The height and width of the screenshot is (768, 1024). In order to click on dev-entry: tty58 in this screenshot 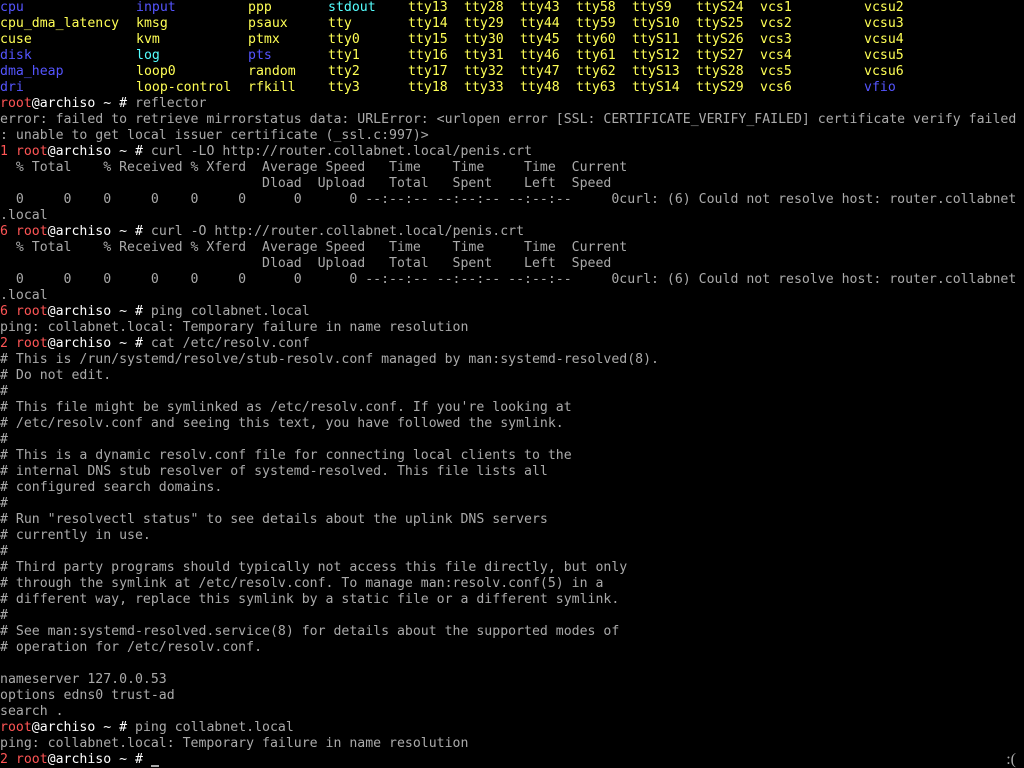, I will do `click(596, 7)`.